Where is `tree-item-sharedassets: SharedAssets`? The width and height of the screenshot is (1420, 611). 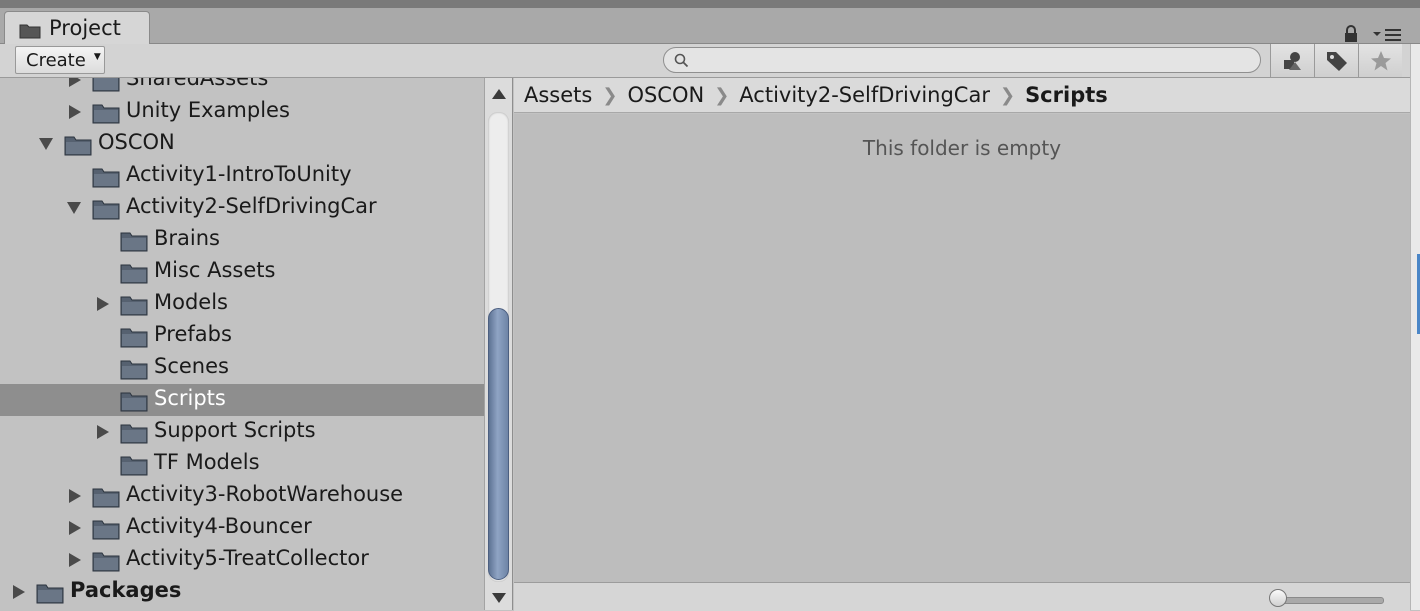 tree-item-sharedassets: SharedAssets is located at coordinates (242, 87).